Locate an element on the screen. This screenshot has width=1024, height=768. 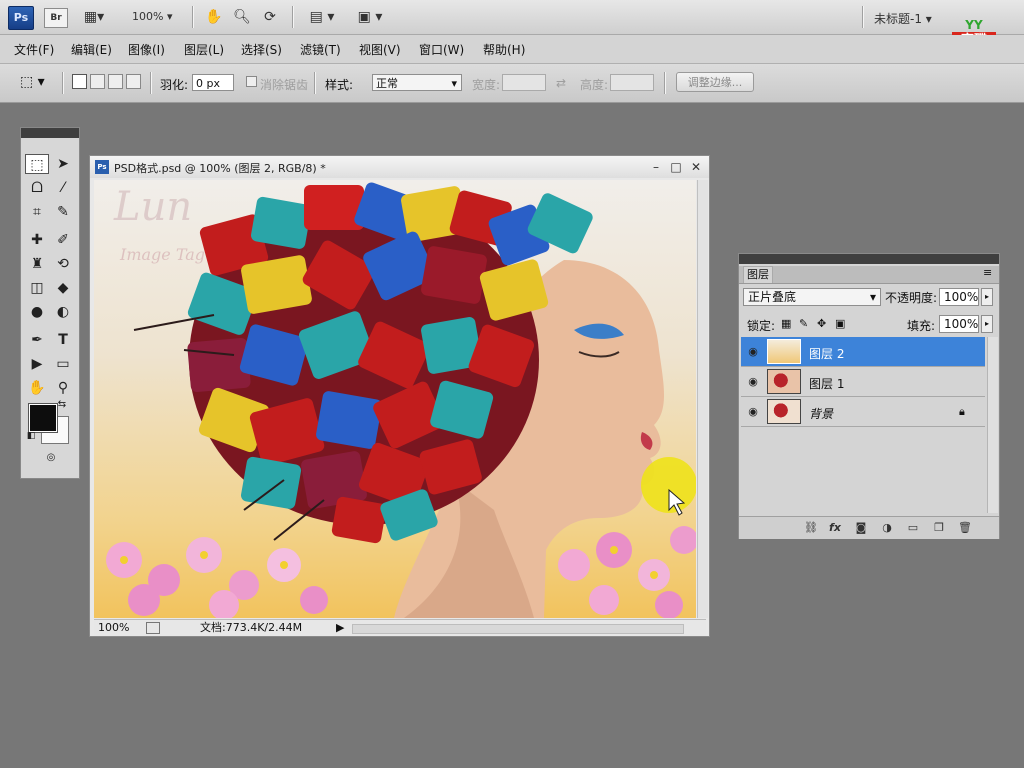
spot-healing-brush-icon: ✚ is located at coordinates (37, 240).